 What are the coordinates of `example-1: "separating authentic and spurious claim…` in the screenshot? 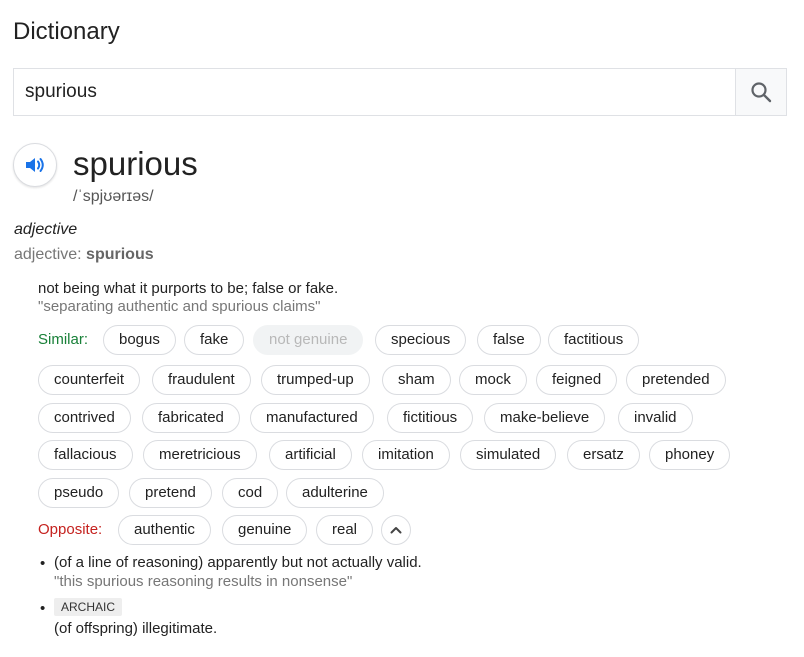 It's located at (179, 306).